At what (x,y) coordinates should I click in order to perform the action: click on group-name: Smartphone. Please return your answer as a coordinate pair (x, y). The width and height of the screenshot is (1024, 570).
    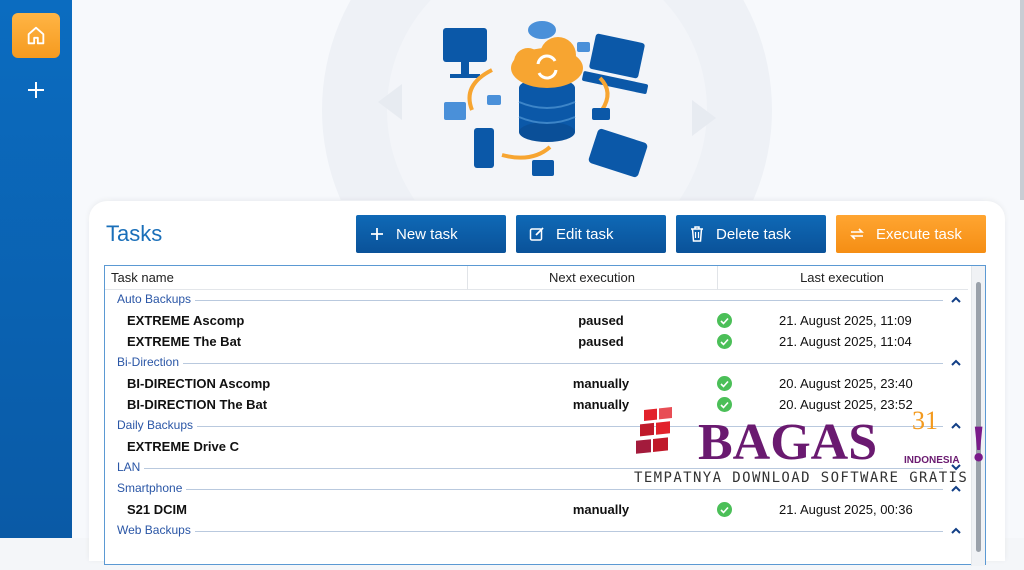
    Looking at the image, I should click on (152, 488).